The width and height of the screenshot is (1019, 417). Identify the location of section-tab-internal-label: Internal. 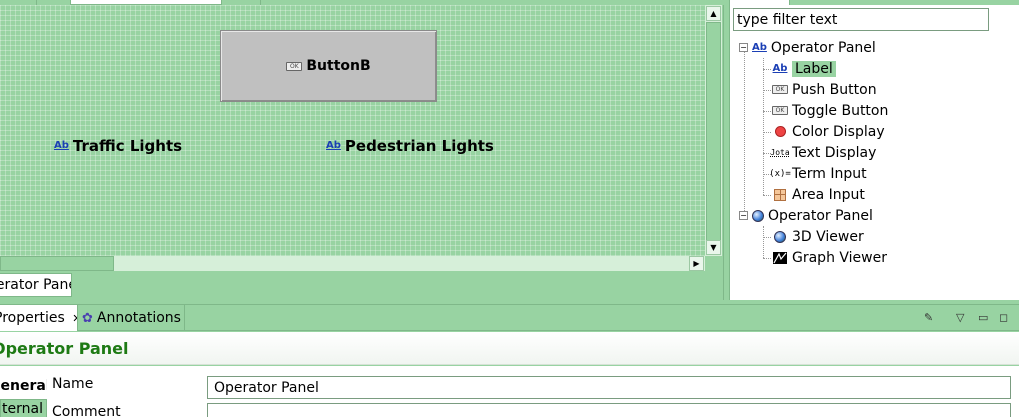
(22, 409).